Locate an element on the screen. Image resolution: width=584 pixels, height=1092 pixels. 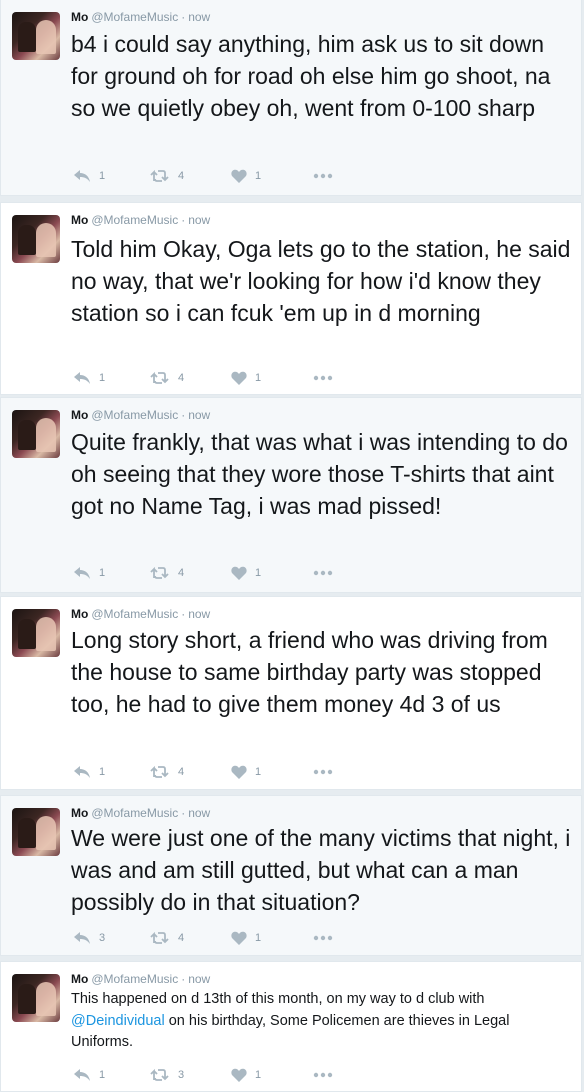
mention-link: @Deindividual is located at coordinates (118, 1021).